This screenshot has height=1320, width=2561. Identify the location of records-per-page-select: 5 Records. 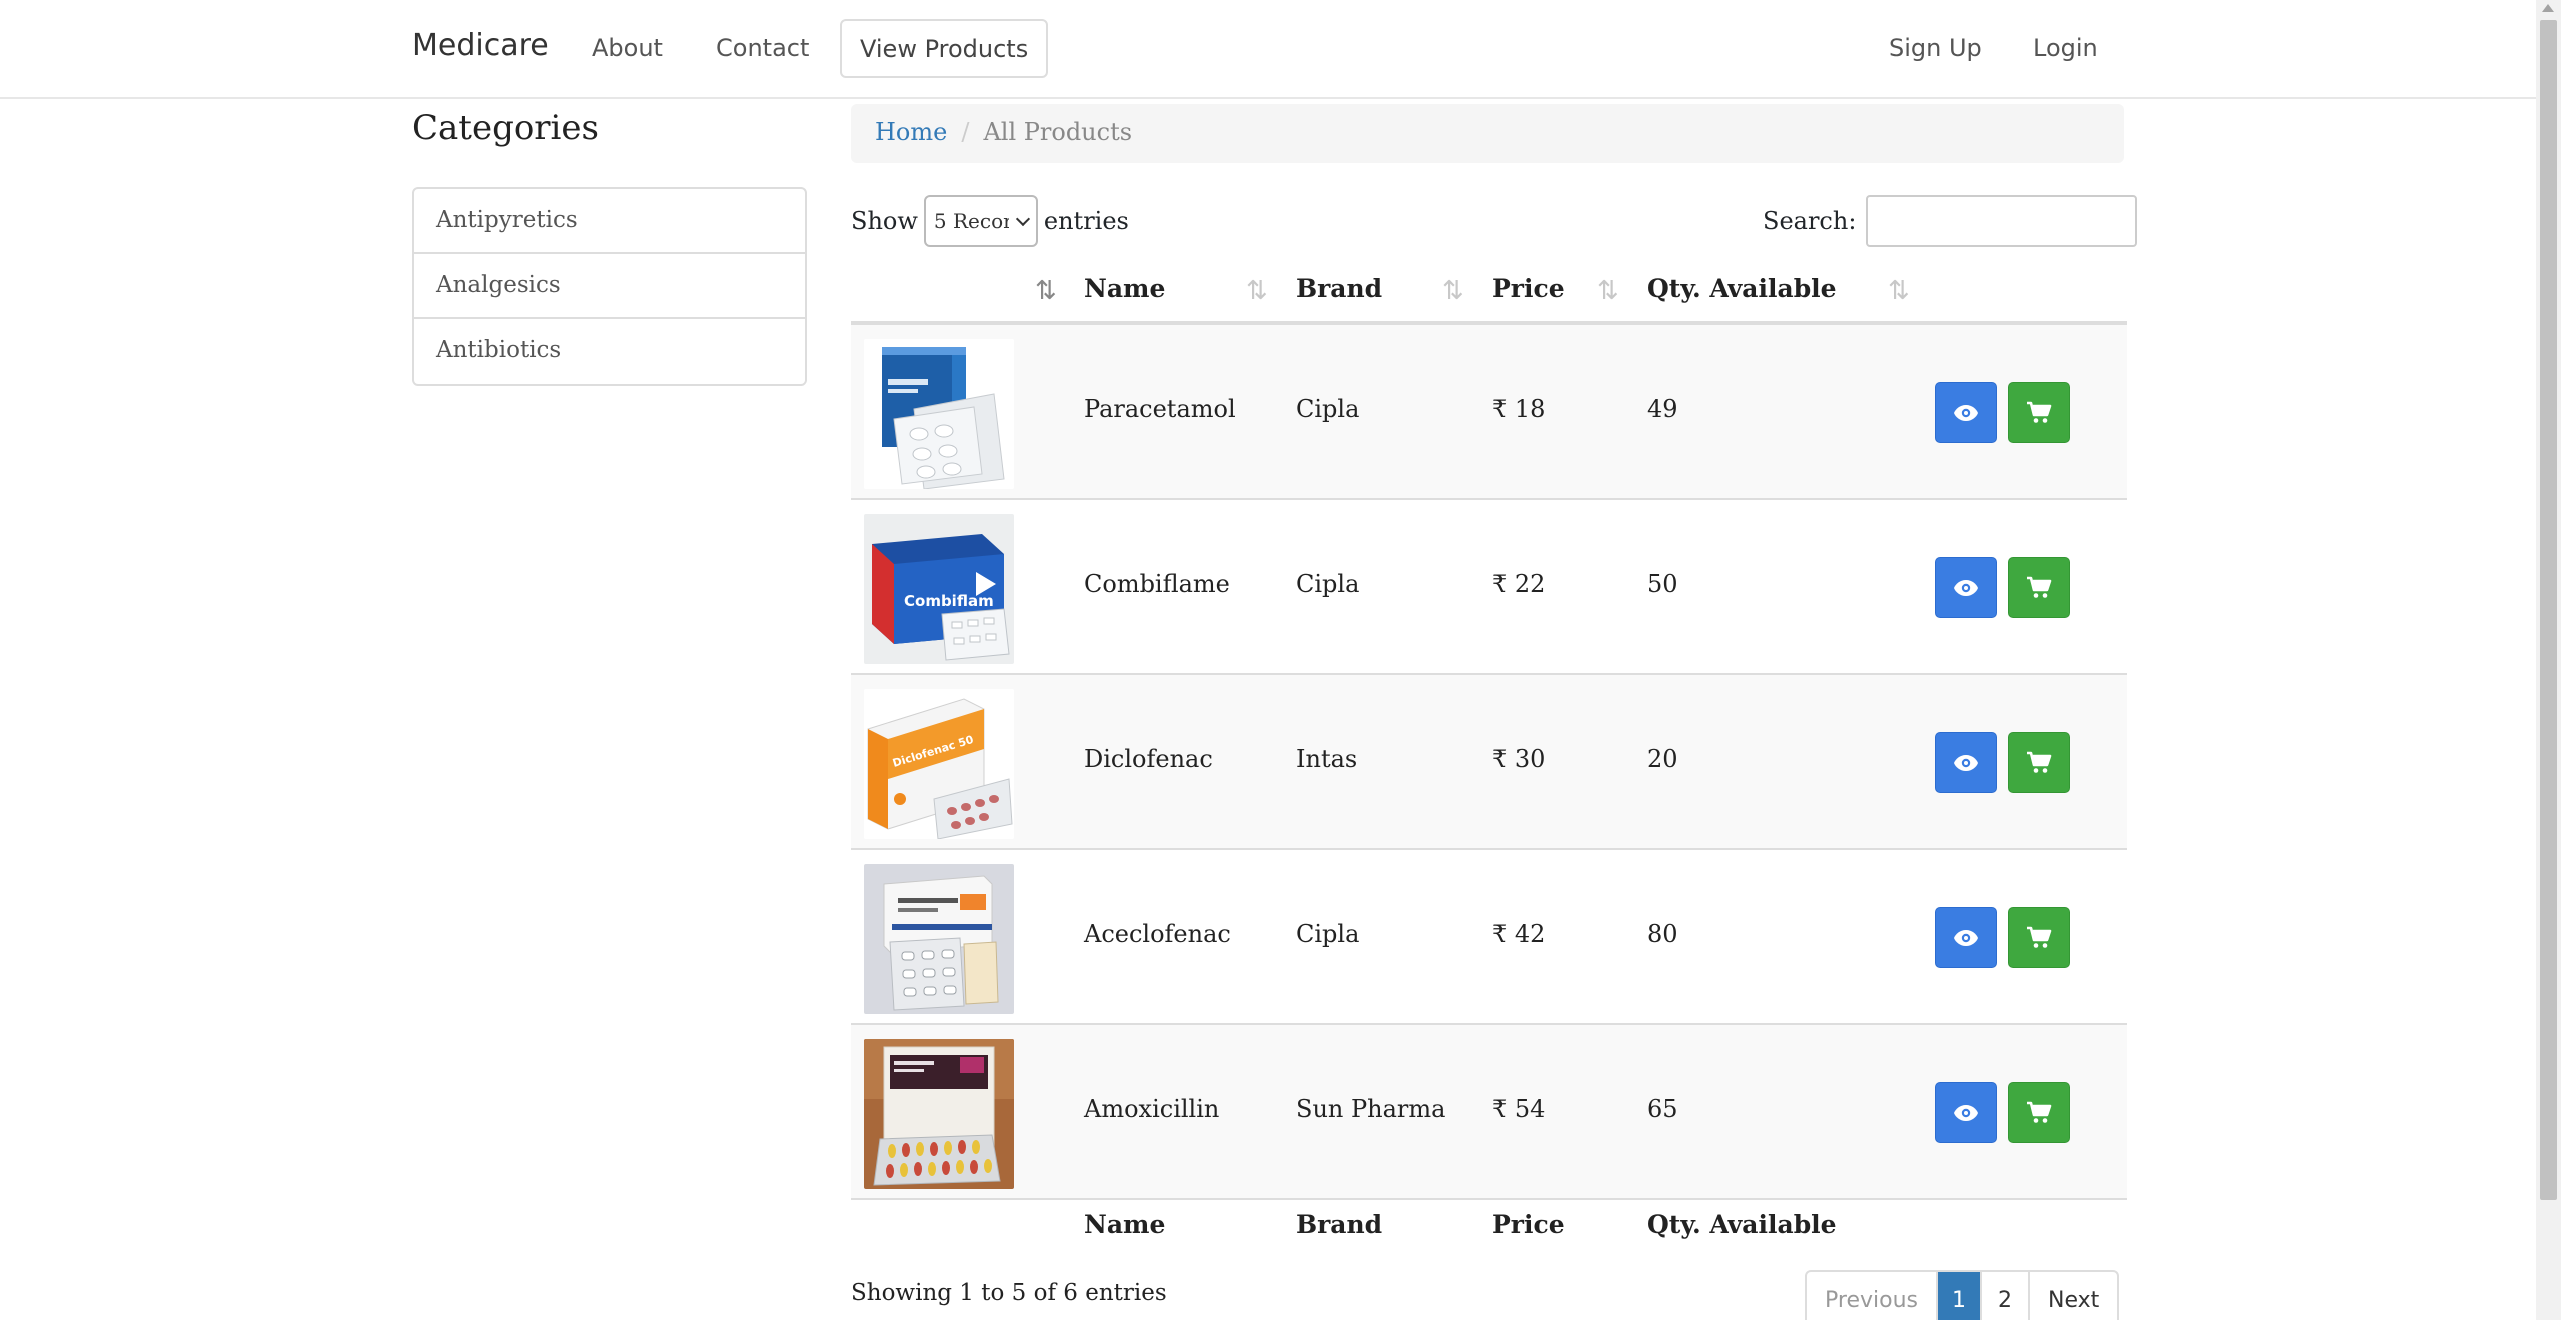
(980, 221).